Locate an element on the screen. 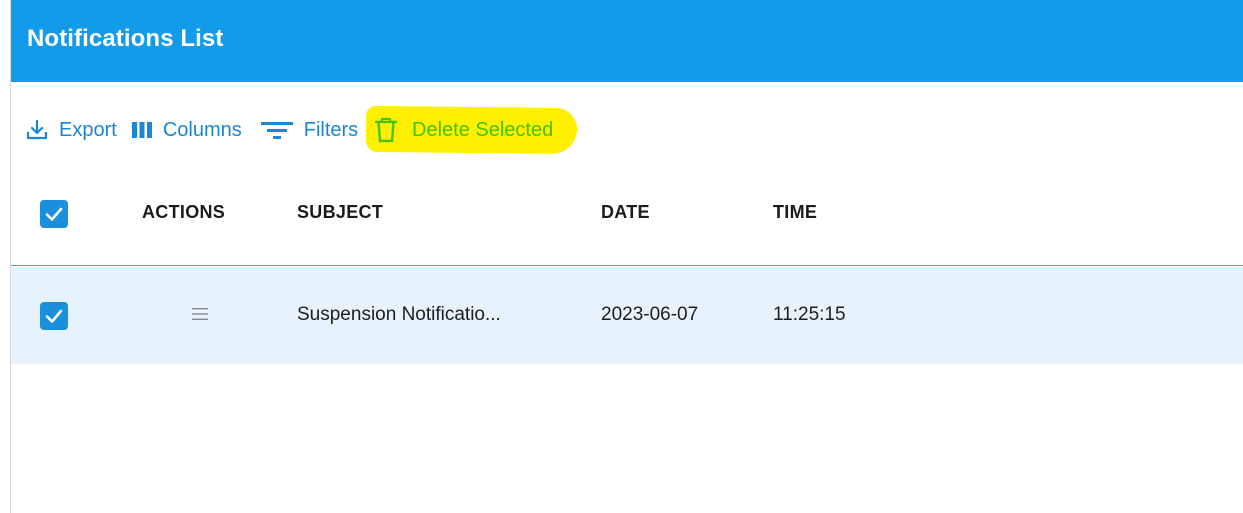 The height and width of the screenshot is (513, 1243). export-label: Export is located at coordinates (88, 129).